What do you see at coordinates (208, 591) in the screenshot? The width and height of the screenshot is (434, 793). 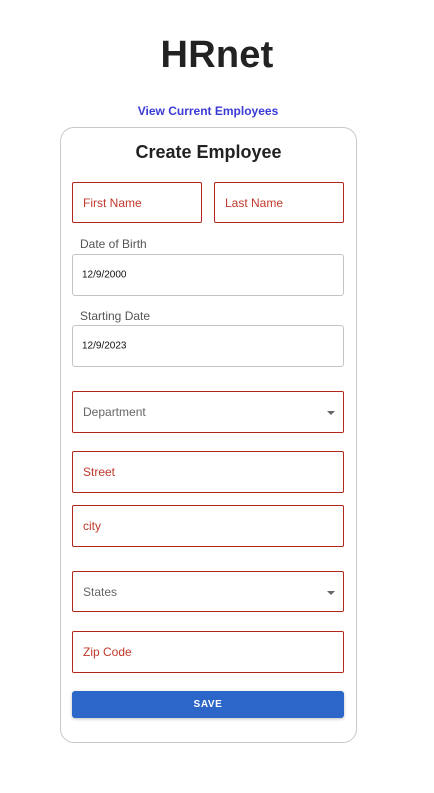 I see `state-select: States` at bounding box center [208, 591].